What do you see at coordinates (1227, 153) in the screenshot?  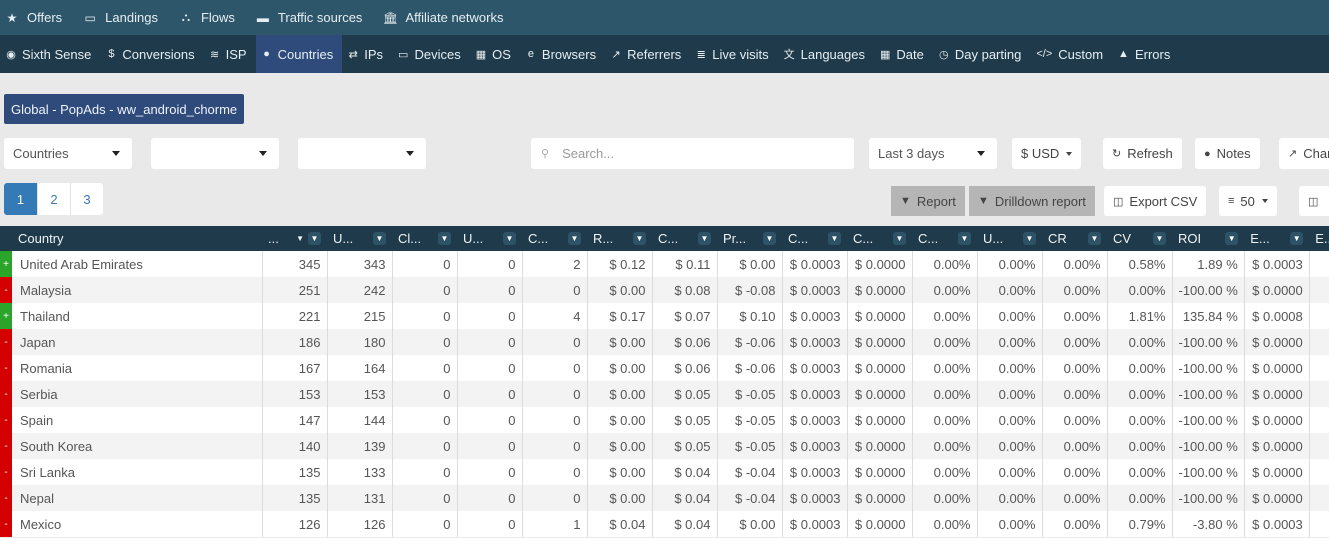 I see `notes-button: ● Notes` at bounding box center [1227, 153].